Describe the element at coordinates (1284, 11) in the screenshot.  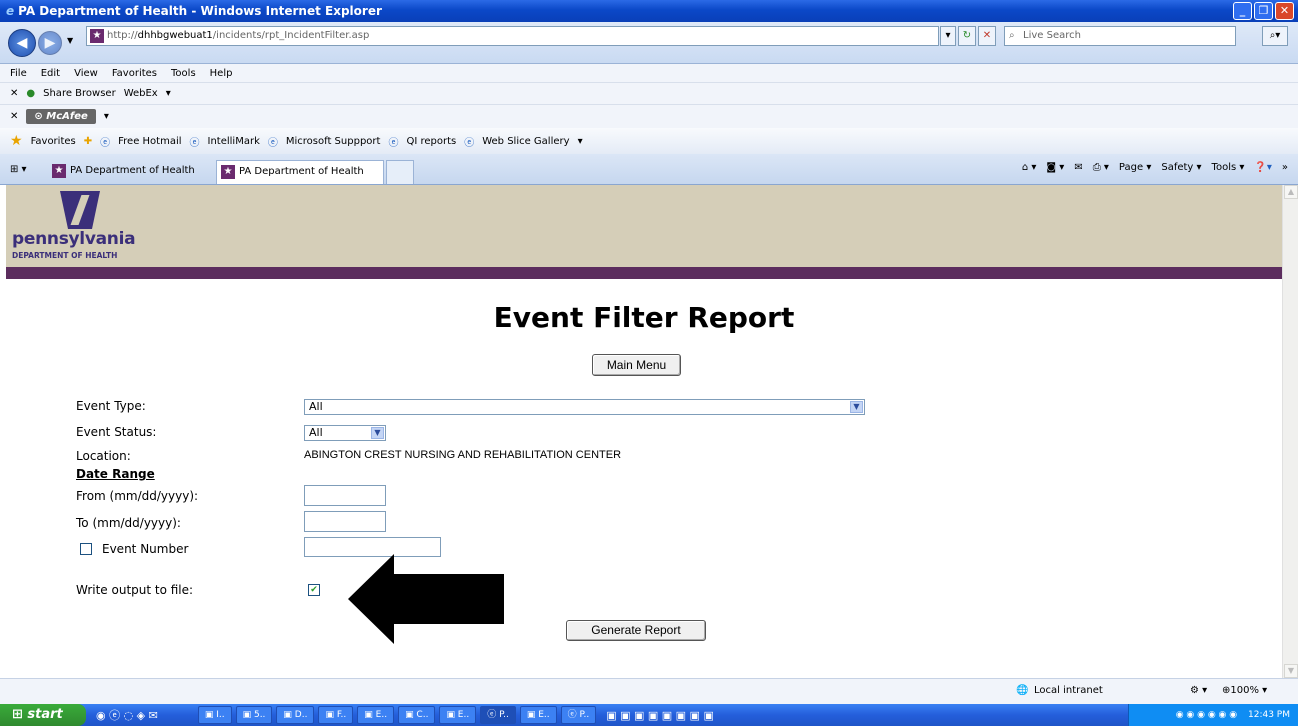
I see `close-button: ✕` at that location.